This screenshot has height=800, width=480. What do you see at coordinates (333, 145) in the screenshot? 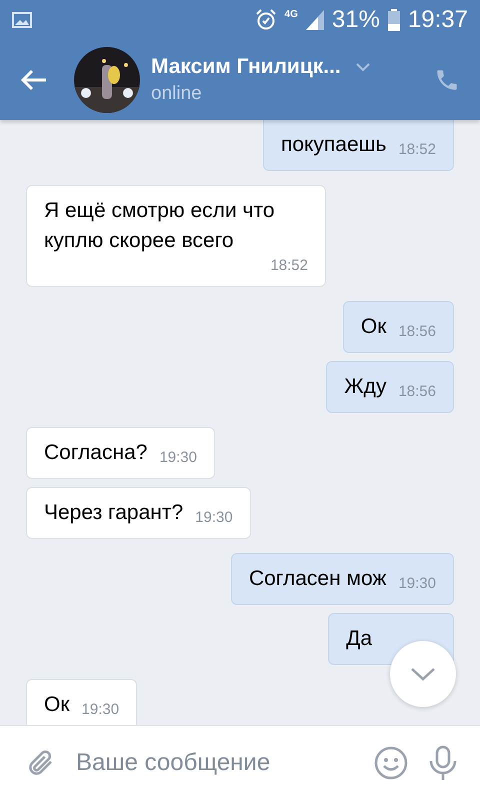
I see `message-text: покупаешь` at bounding box center [333, 145].